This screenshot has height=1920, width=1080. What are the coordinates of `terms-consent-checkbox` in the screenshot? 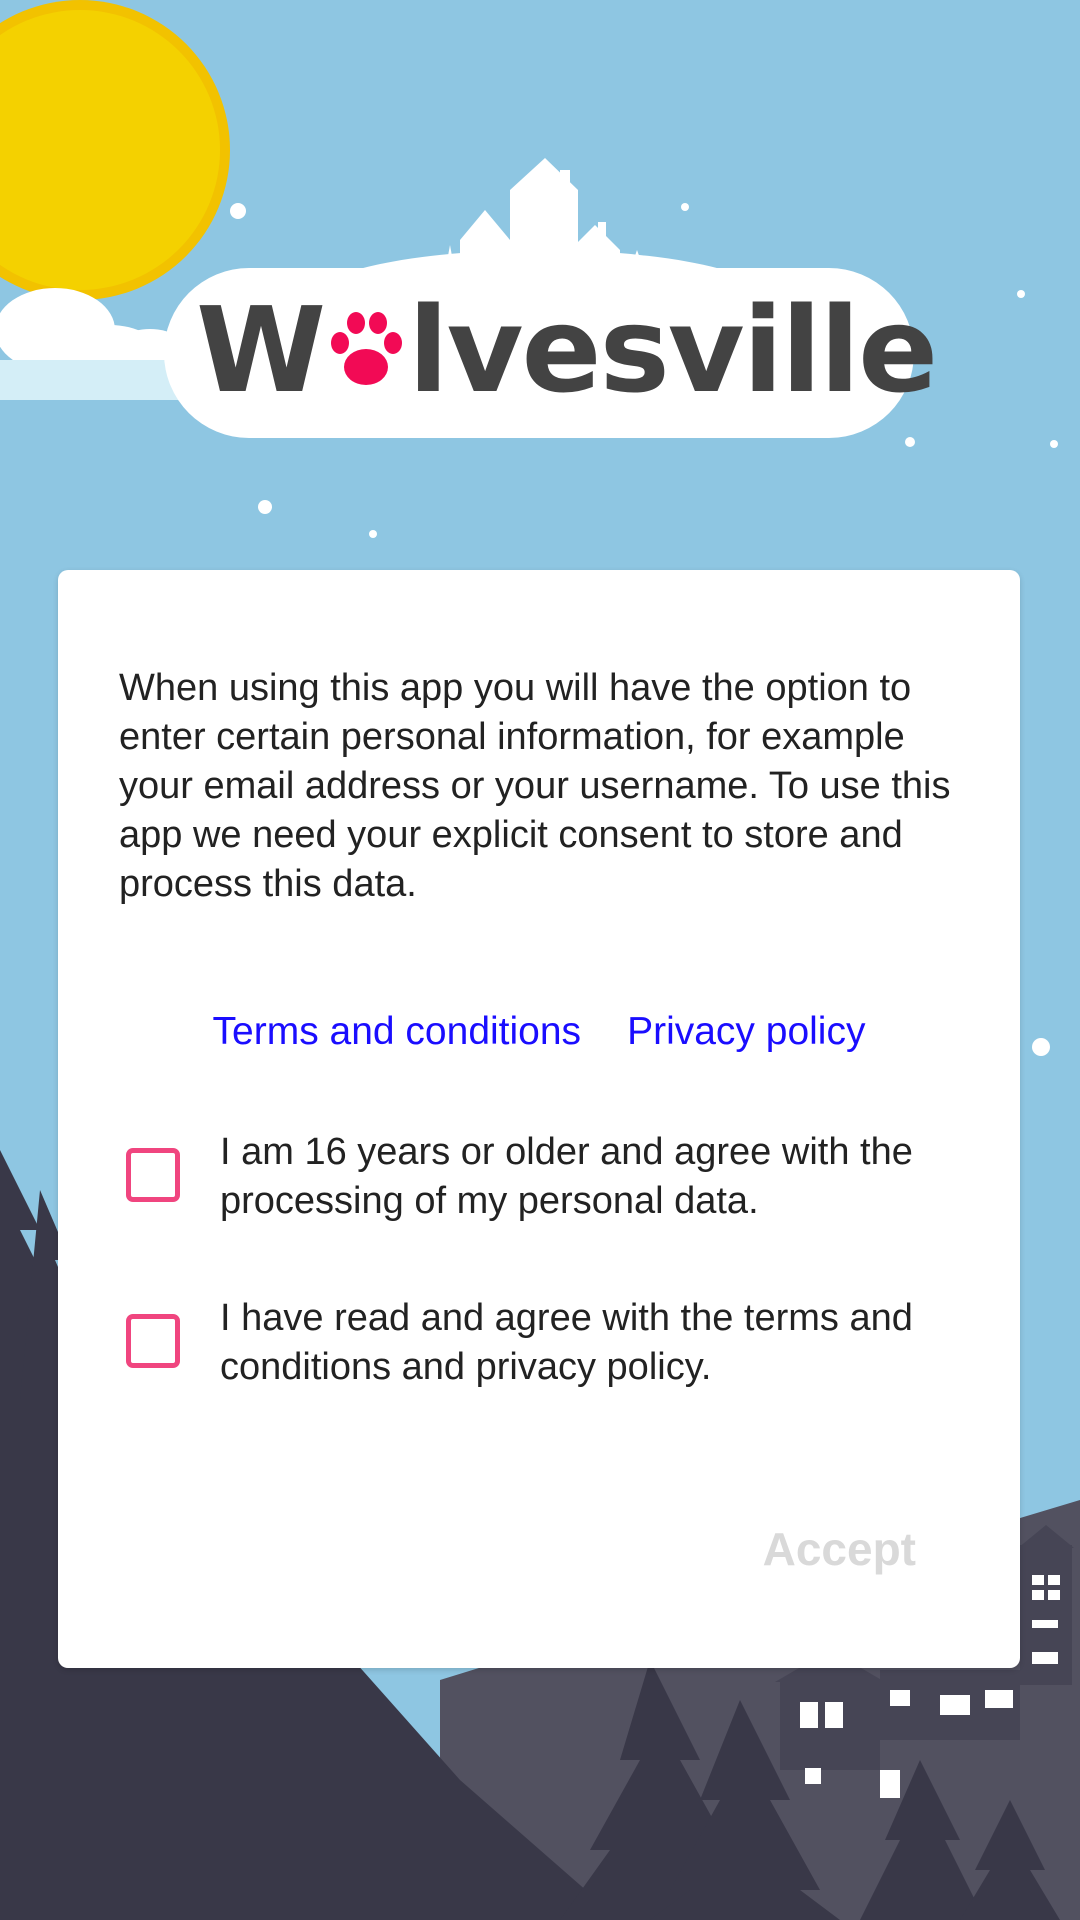 It's located at (153, 1341).